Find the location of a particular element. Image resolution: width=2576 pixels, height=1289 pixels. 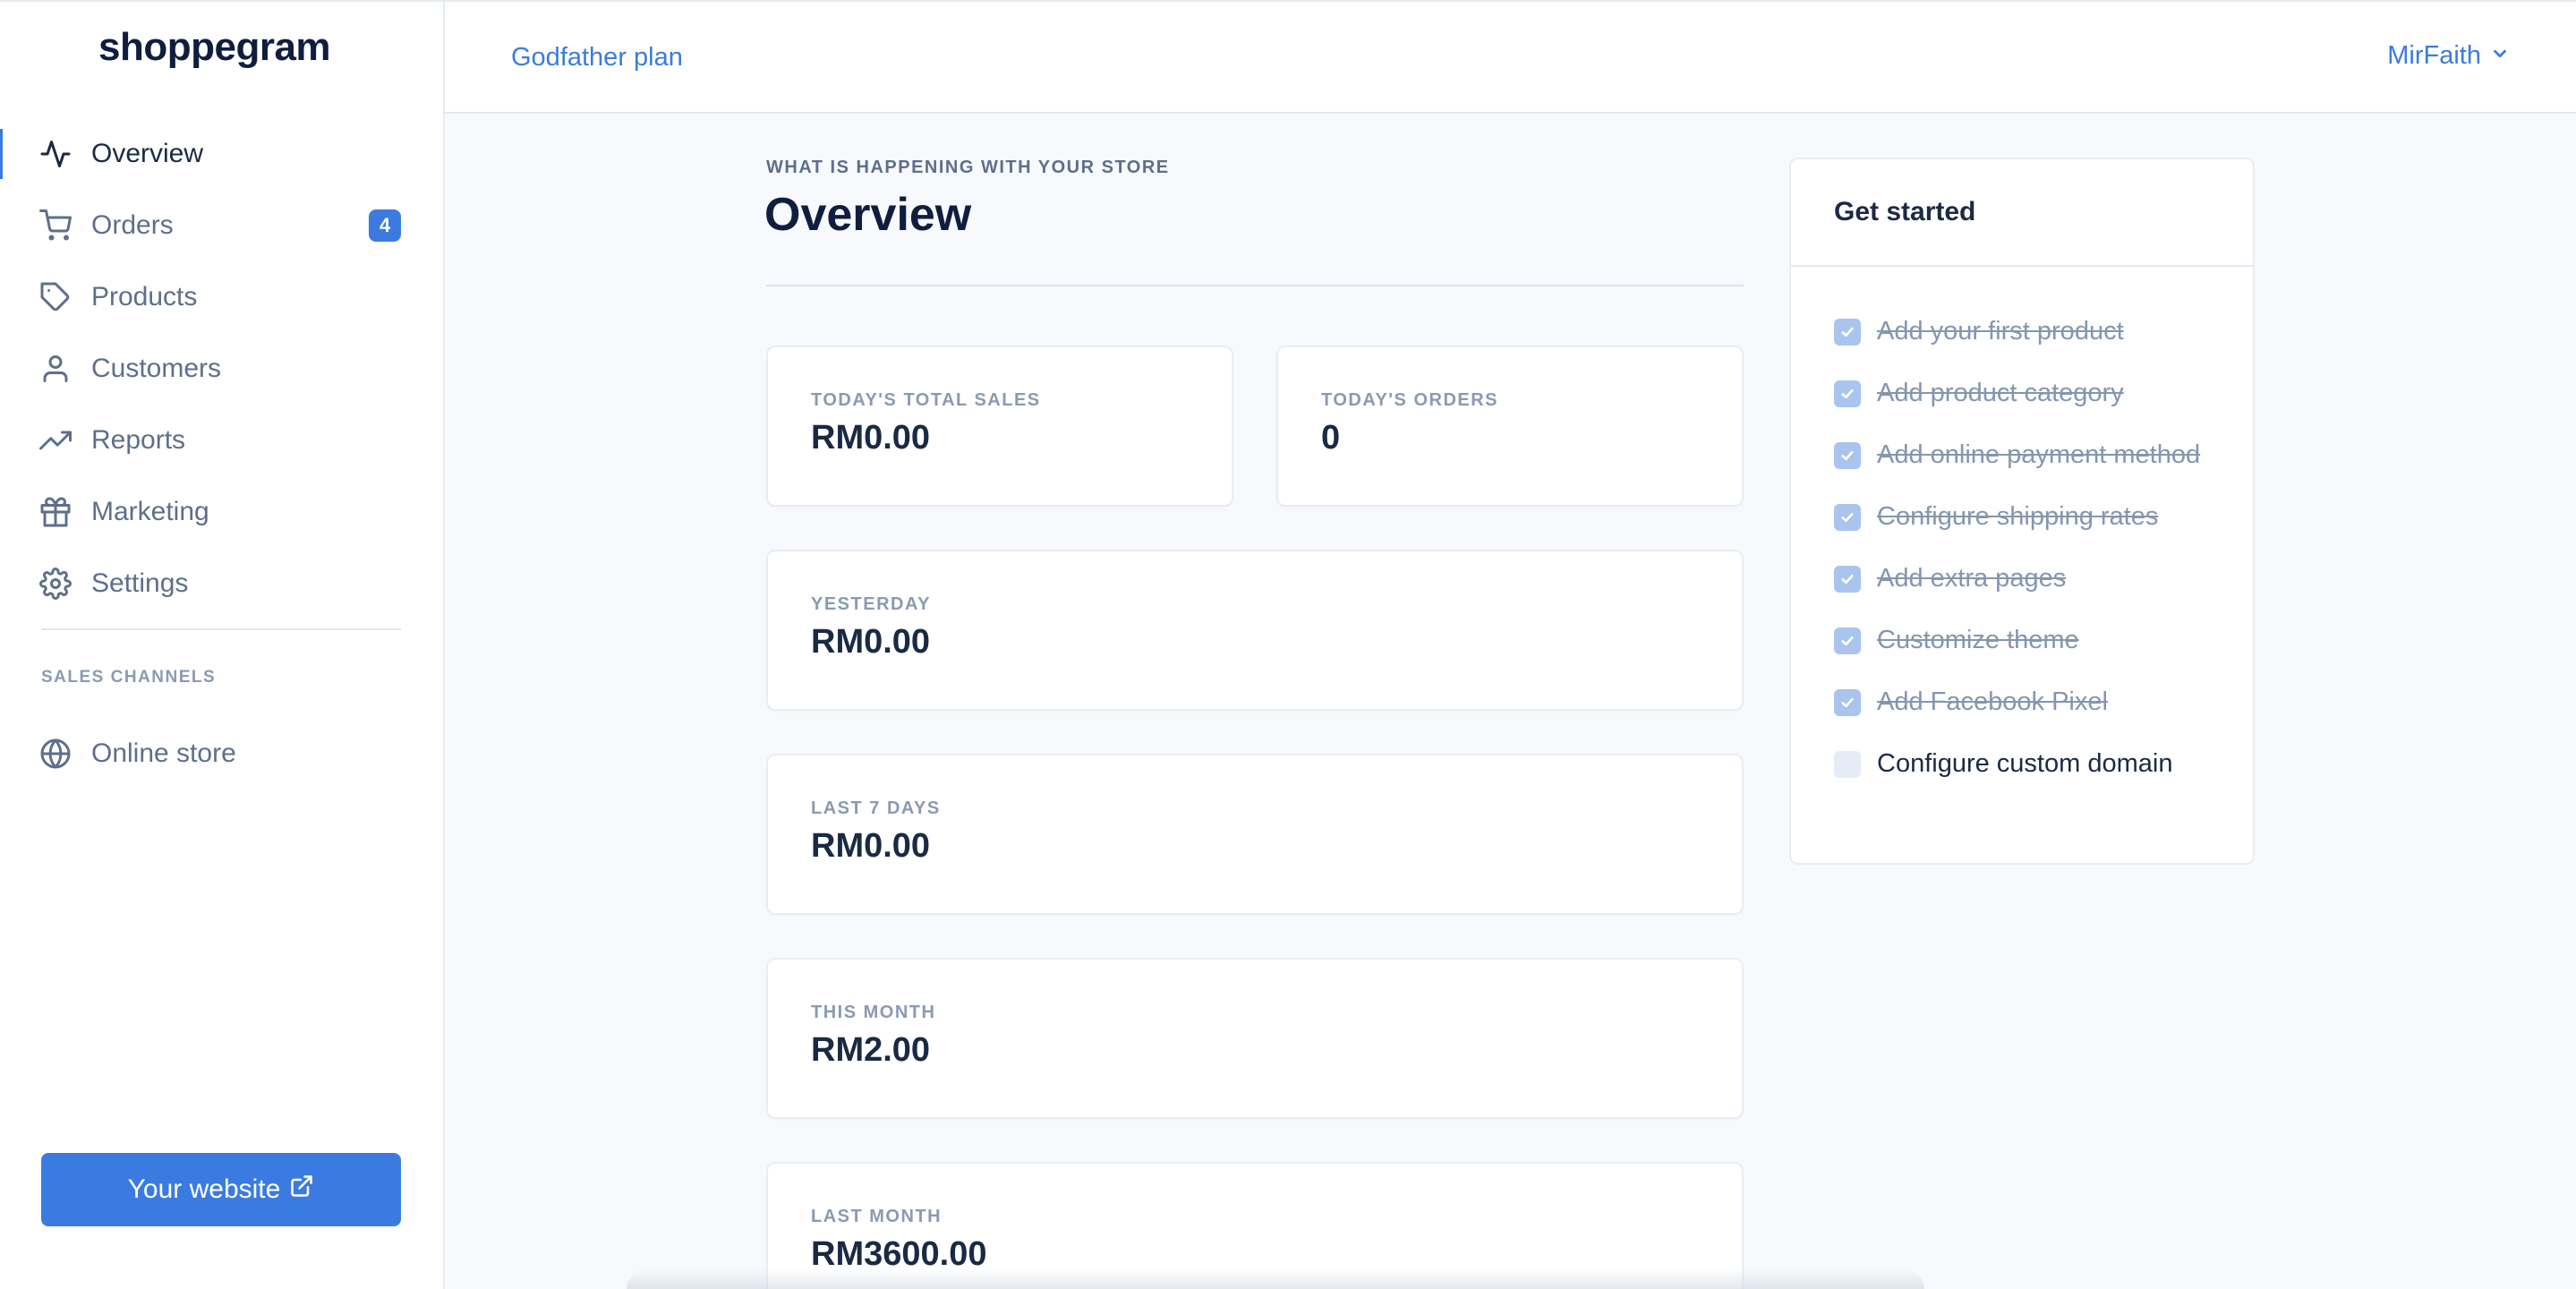

sidebar-item-label: Online store is located at coordinates (163, 753).